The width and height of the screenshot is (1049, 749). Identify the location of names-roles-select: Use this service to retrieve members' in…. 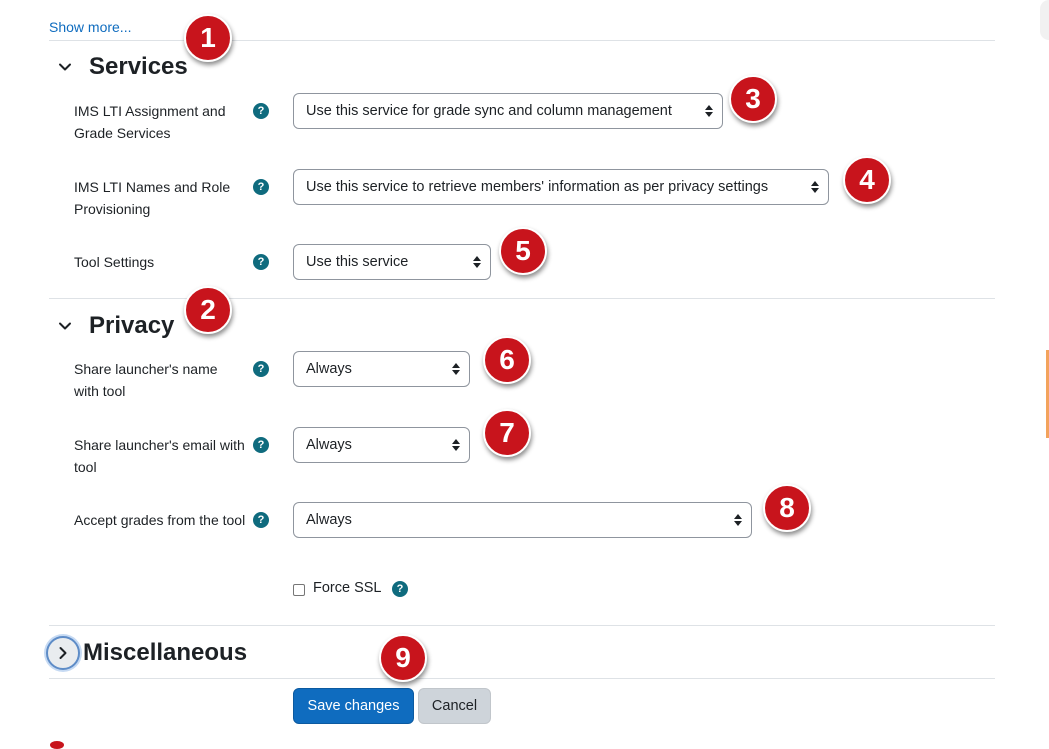
(561, 187).